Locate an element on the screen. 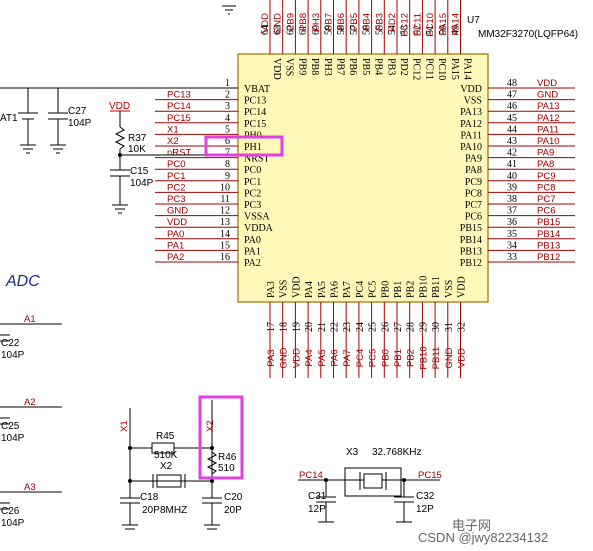 The image size is (593, 551). pin-name: PC2 is located at coordinates (252, 193).